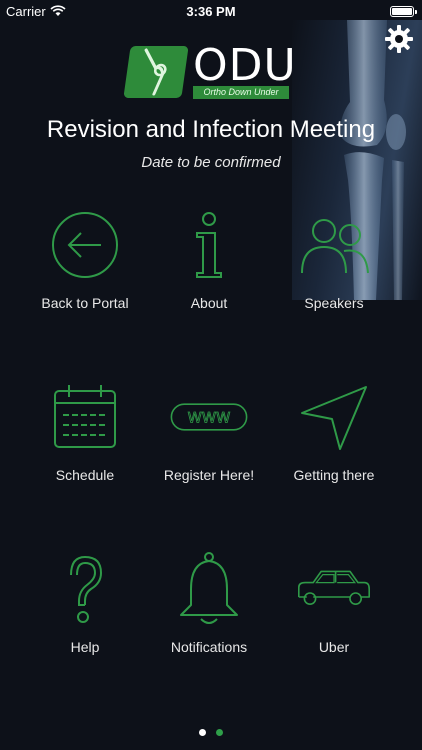  What do you see at coordinates (399, 39) in the screenshot?
I see `gear-icon` at bounding box center [399, 39].